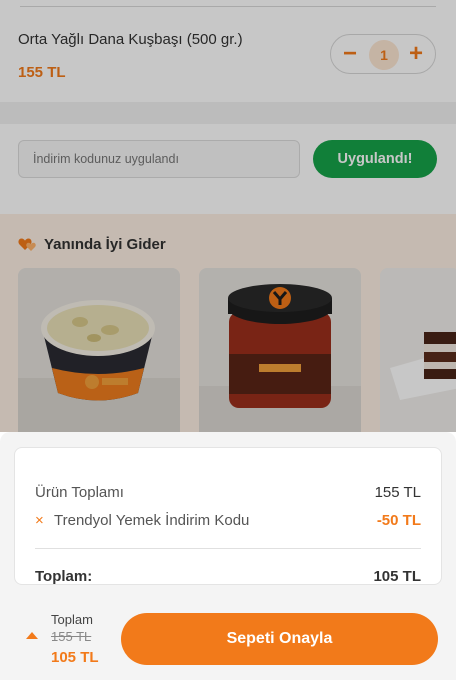 Image resolution: width=456 pixels, height=680 pixels. Describe the element at coordinates (397, 576) in the screenshot. I see `total-value: 105 TL` at that location.